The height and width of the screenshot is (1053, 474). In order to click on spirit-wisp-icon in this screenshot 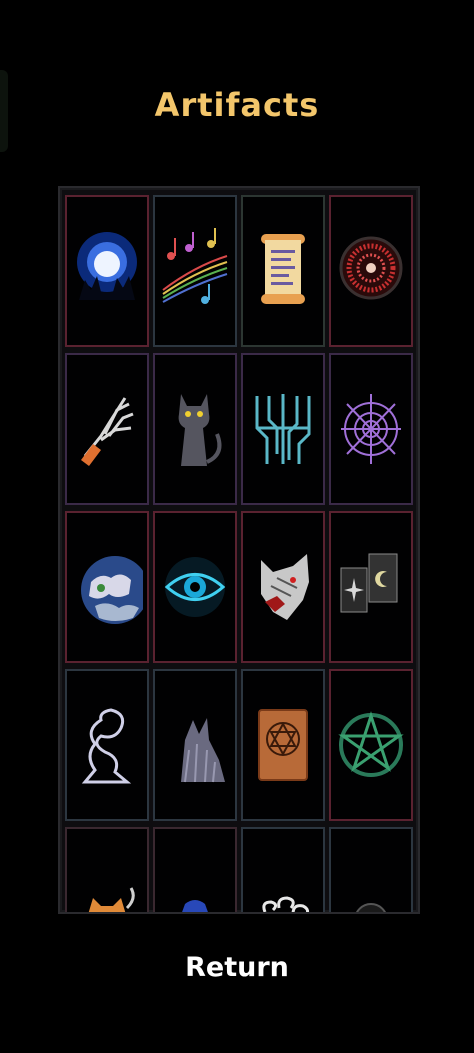, I will do `click(106, 746)`.